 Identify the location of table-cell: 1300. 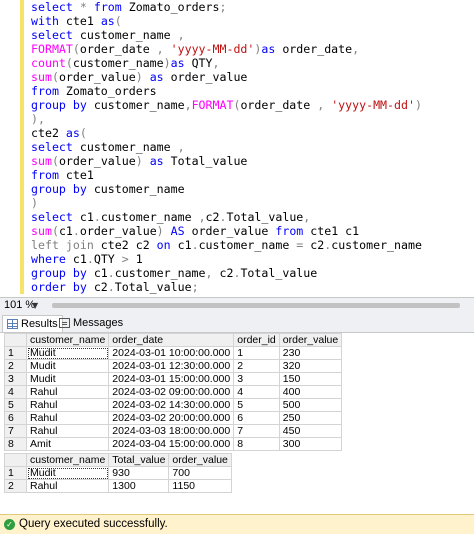
(139, 486).